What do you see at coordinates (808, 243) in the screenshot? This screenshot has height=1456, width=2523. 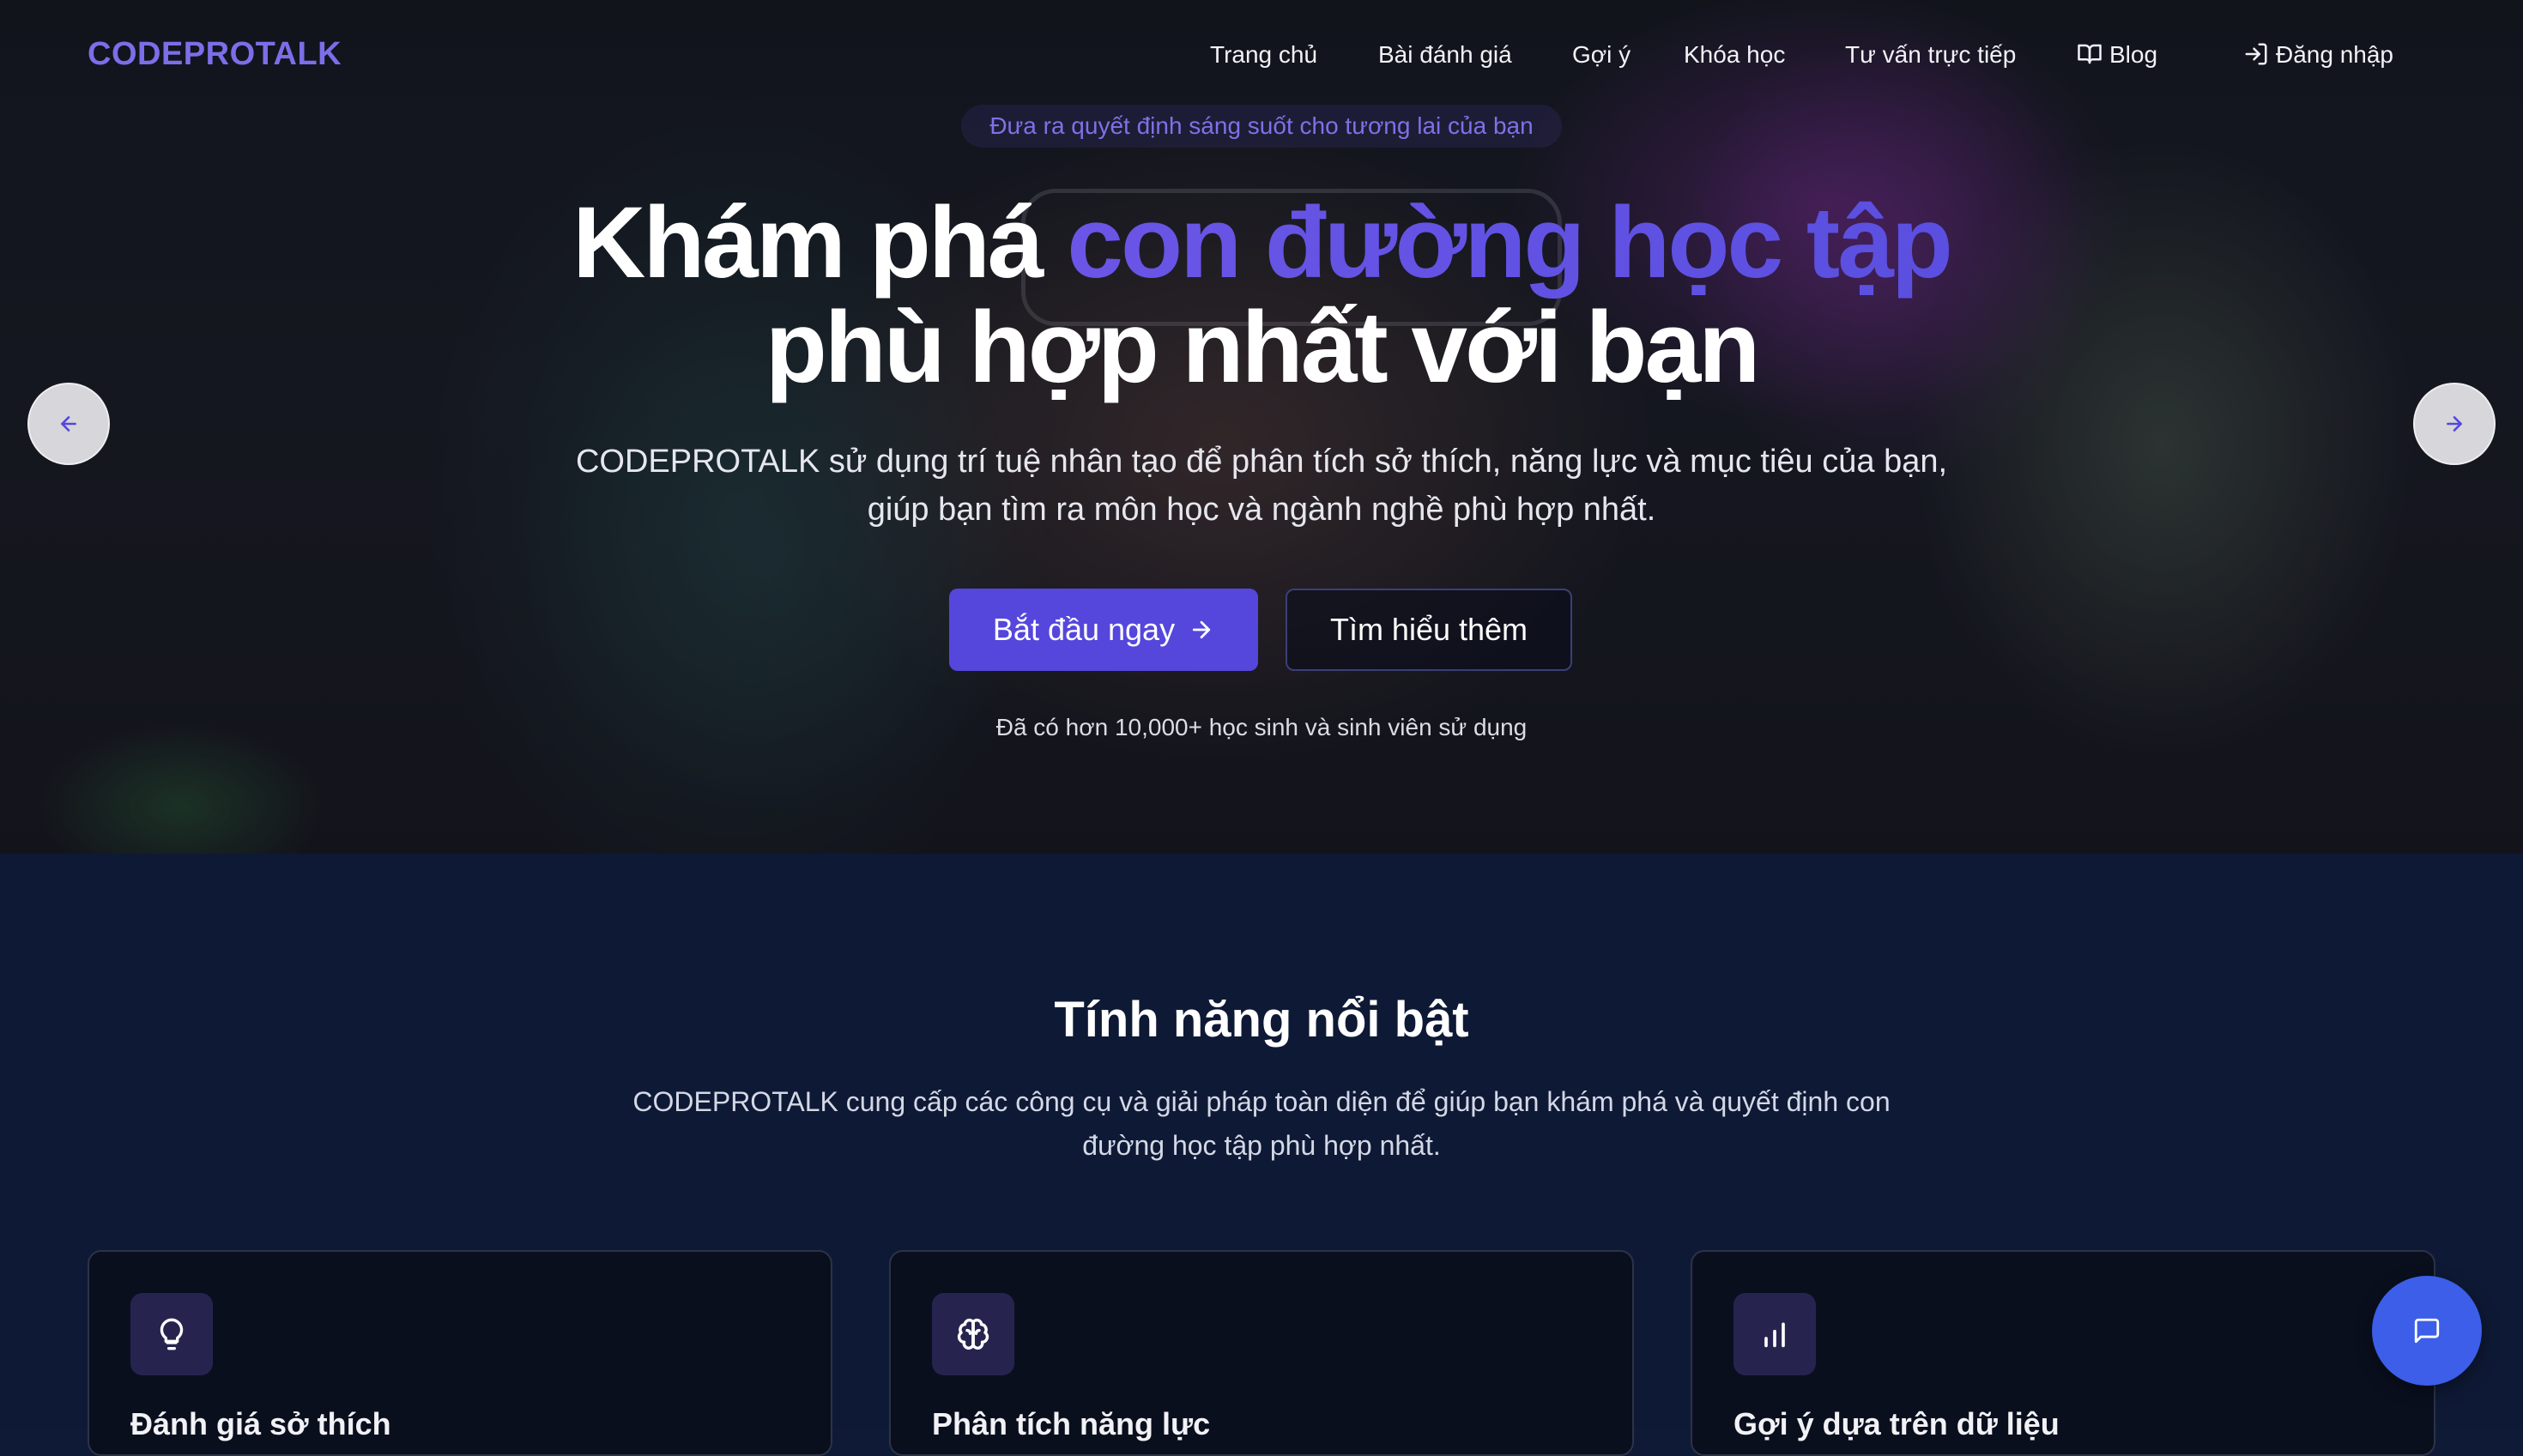 I see `hero-title-plain: Khám phá` at bounding box center [808, 243].